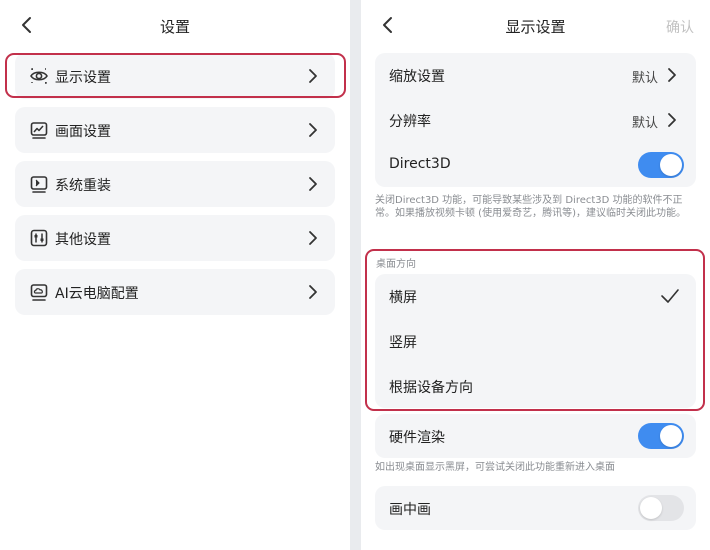 This screenshot has width=710, height=550. Describe the element at coordinates (535, 165) in the screenshot. I see `direct3d-row: Direct3D` at that location.